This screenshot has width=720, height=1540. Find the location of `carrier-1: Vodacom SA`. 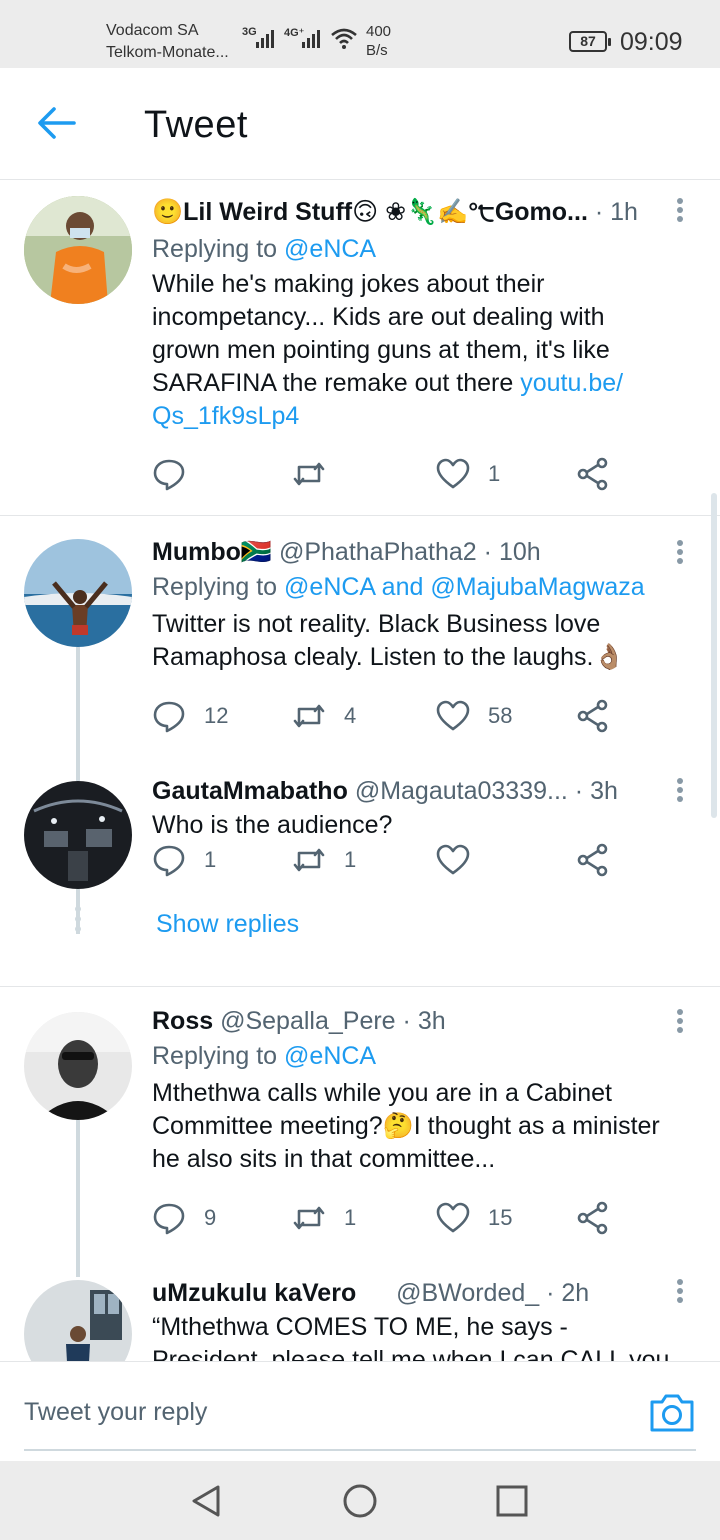

carrier-1: Vodacom SA is located at coordinates (152, 30).